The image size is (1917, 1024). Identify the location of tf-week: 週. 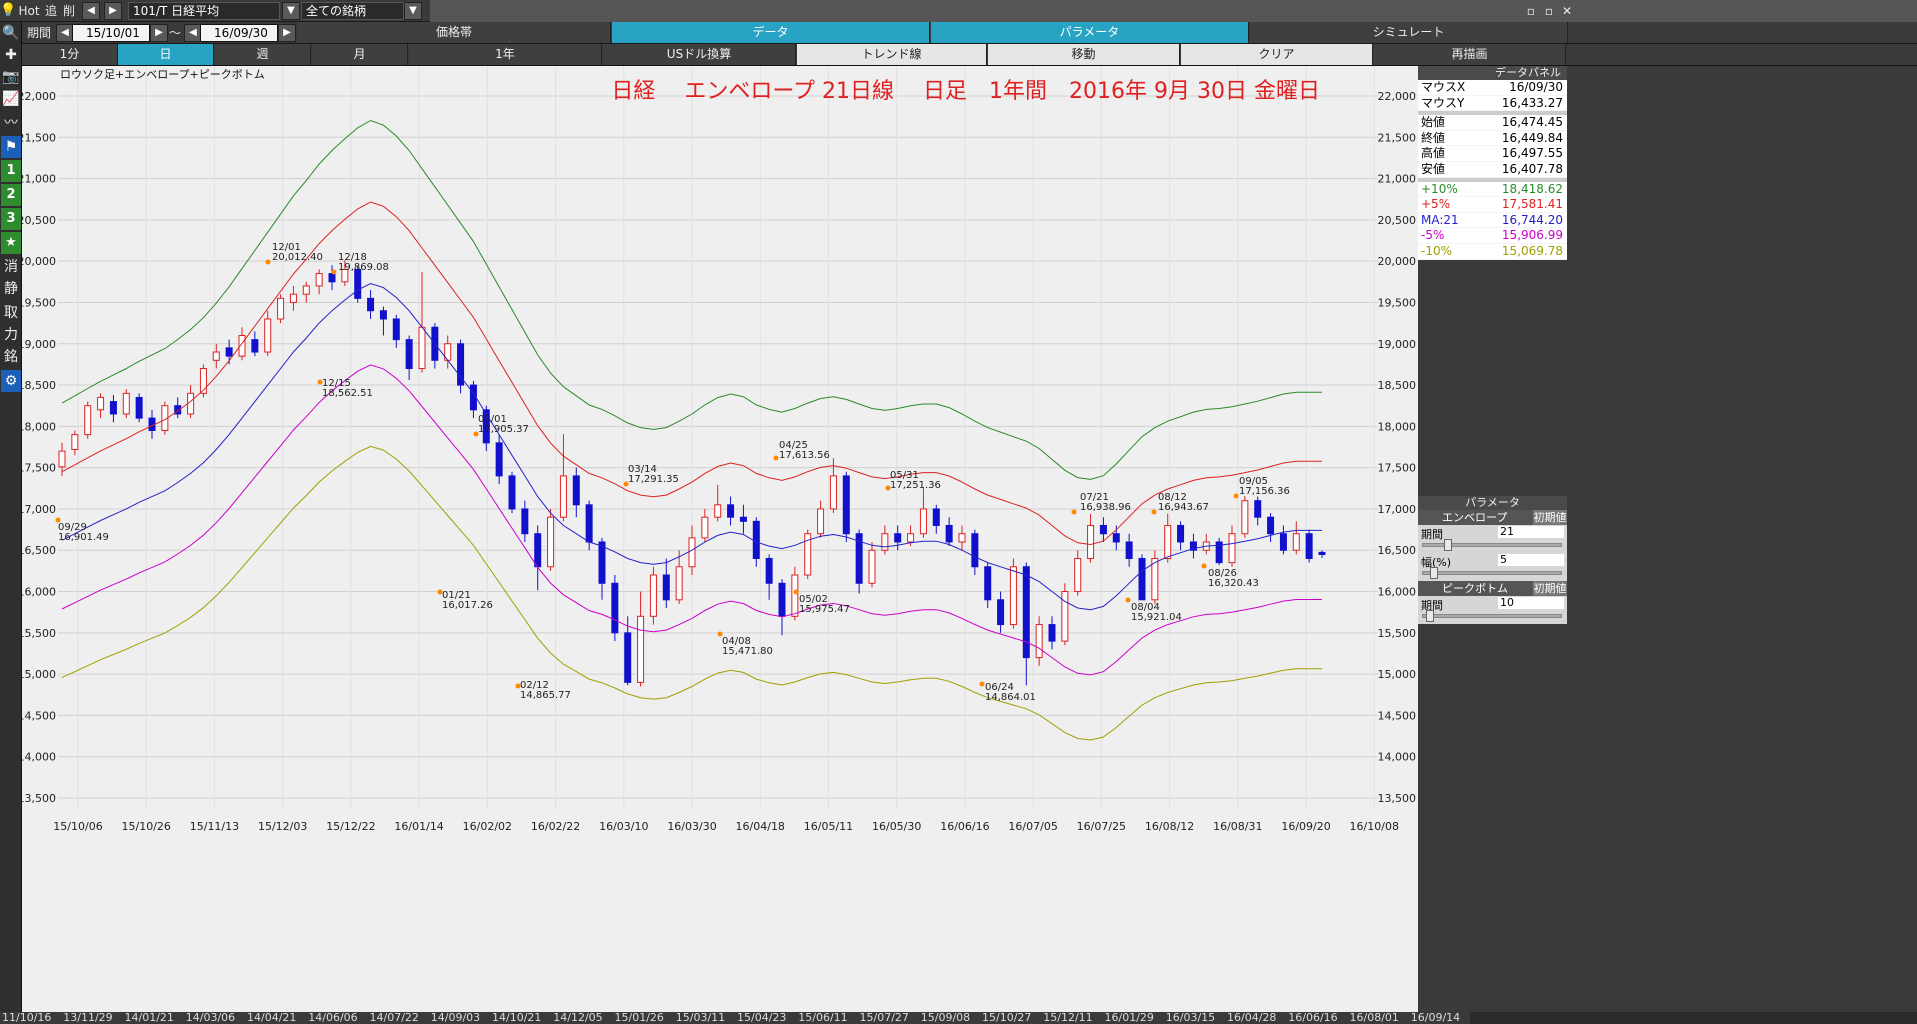
(263, 54).